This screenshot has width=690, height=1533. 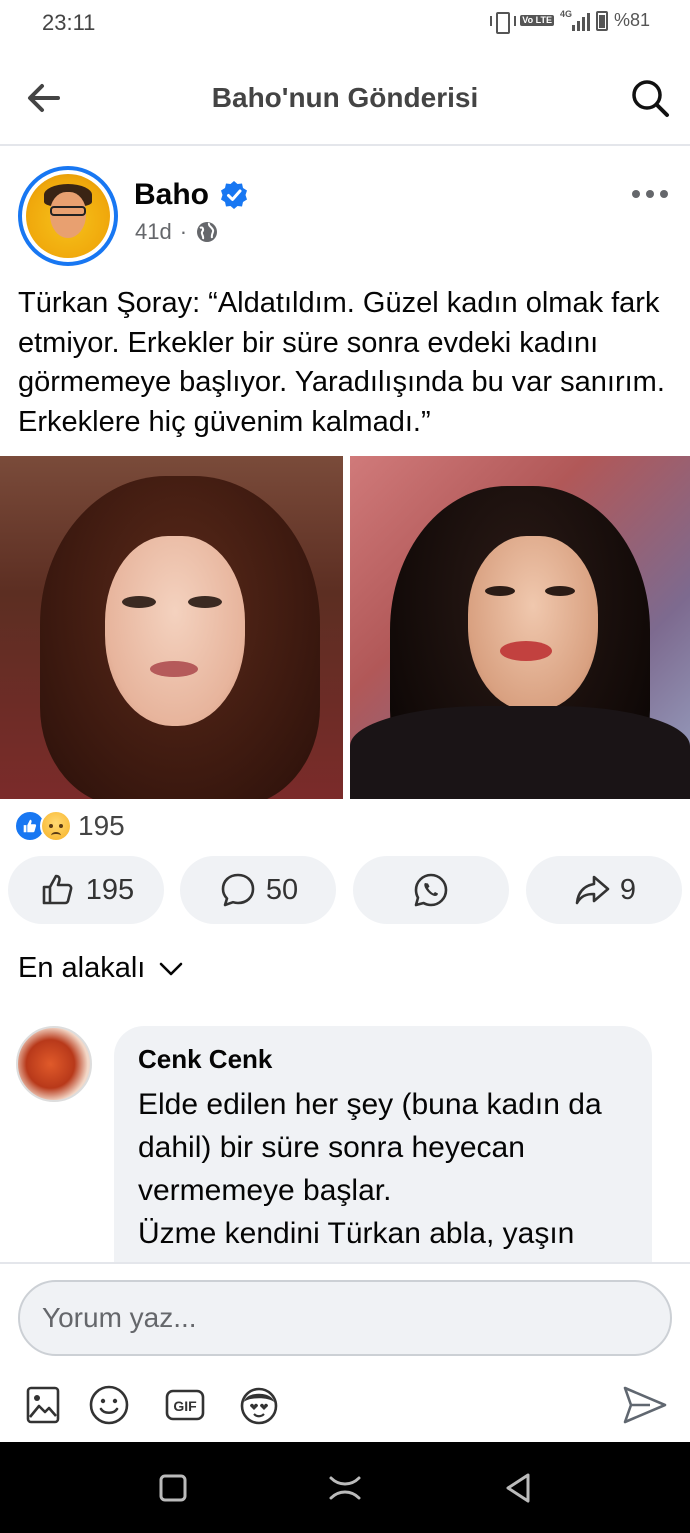 I want to click on post-author: Baho, so click(x=191, y=195).